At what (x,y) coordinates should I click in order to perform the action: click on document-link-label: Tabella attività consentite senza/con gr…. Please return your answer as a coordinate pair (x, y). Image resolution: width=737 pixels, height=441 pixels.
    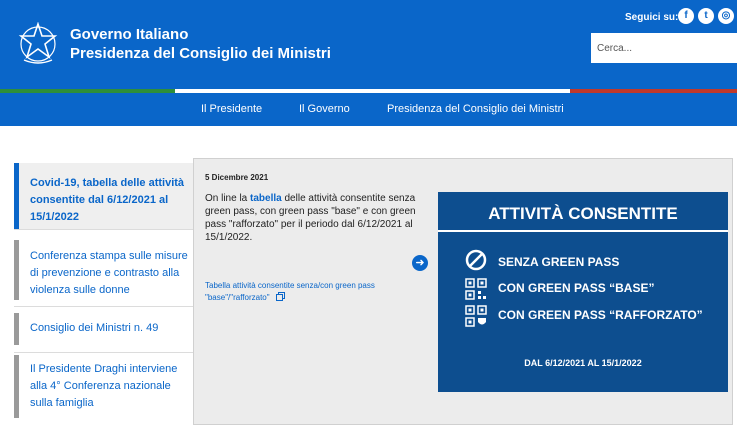
    Looking at the image, I should click on (290, 291).